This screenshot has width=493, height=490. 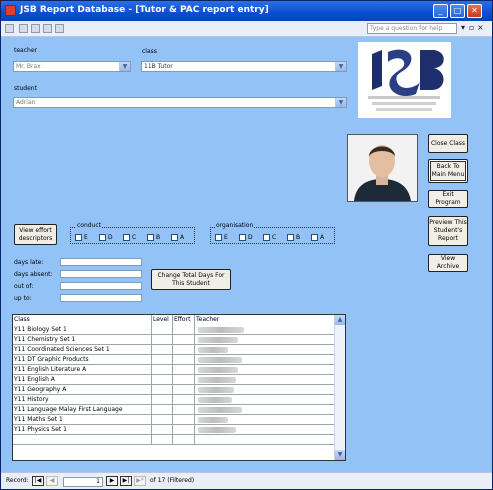 What do you see at coordinates (290, 237) in the screenshot?
I see `organisation-b-checkbox` at bounding box center [290, 237].